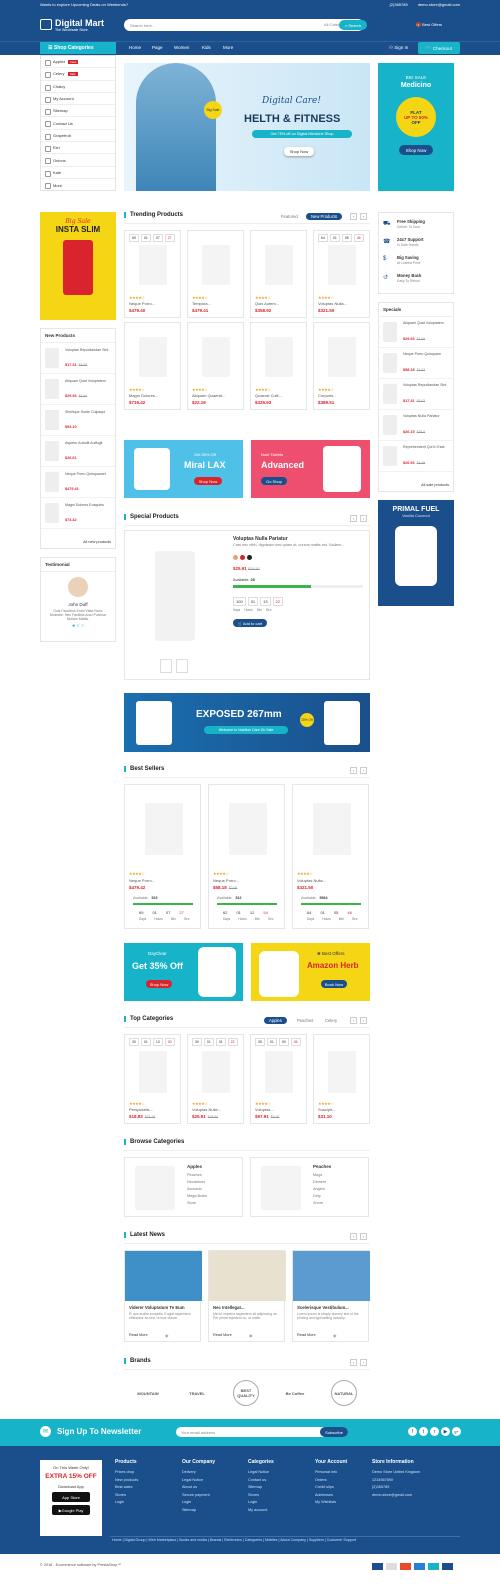  I want to click on exposed-button: Welcome to Nutrition Care On Sale, so click(246, 730).